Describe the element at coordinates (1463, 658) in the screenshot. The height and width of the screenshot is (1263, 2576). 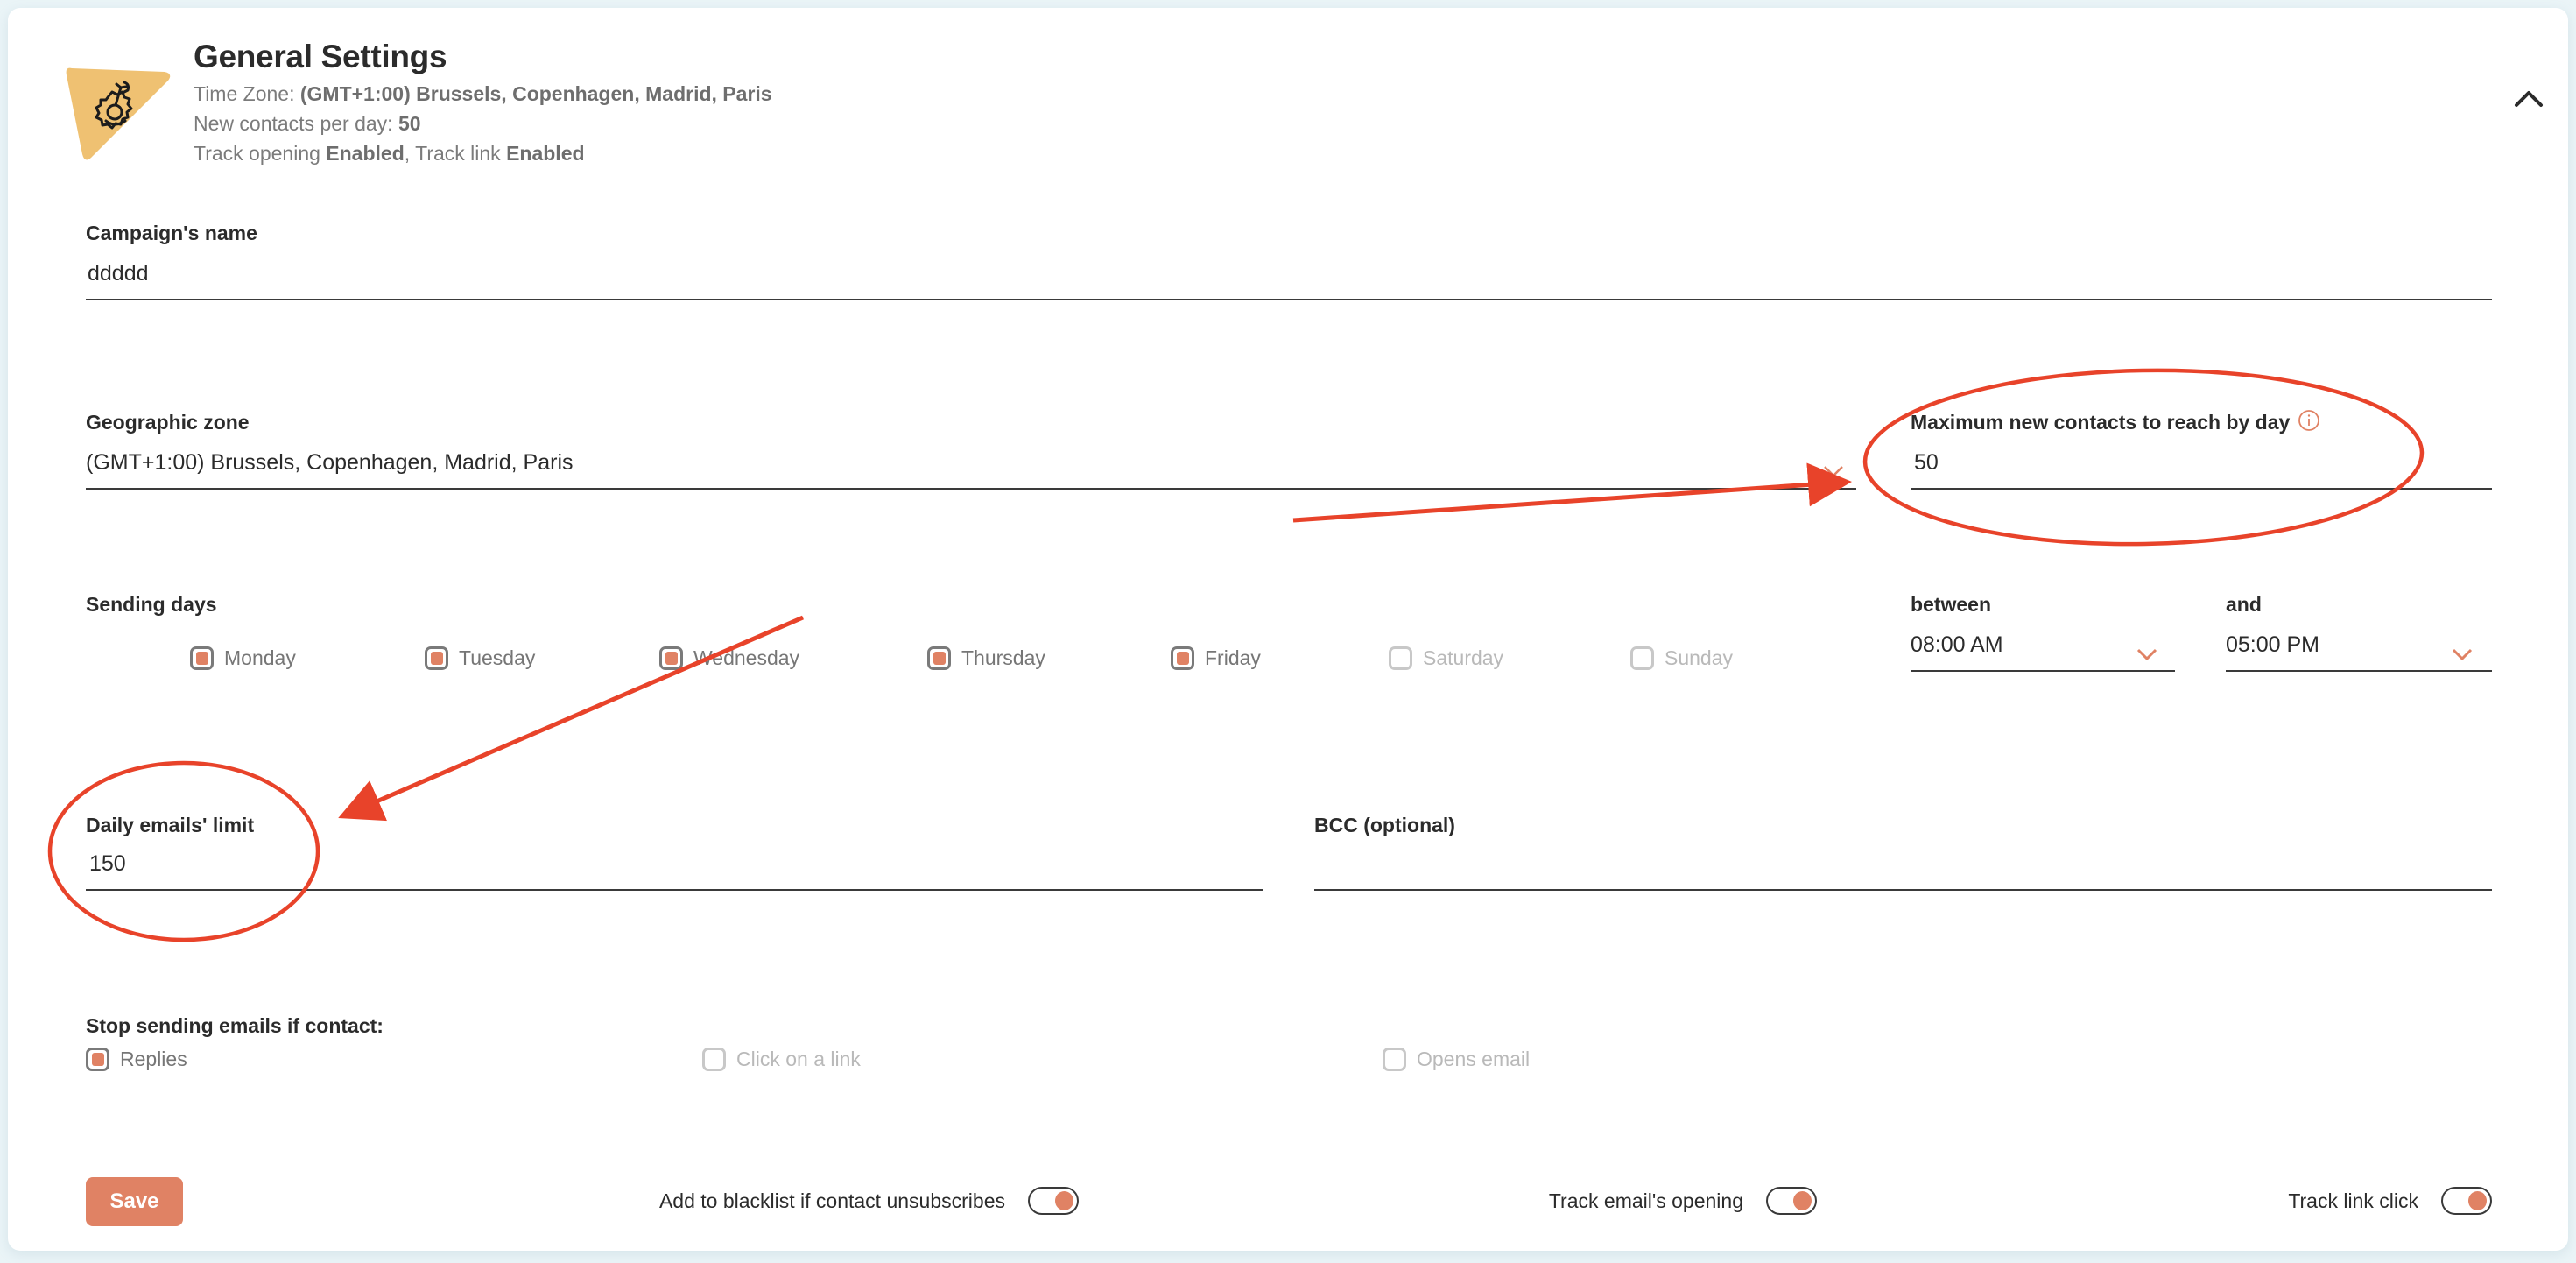
I see `checkbox-label: Saturday` at that location.